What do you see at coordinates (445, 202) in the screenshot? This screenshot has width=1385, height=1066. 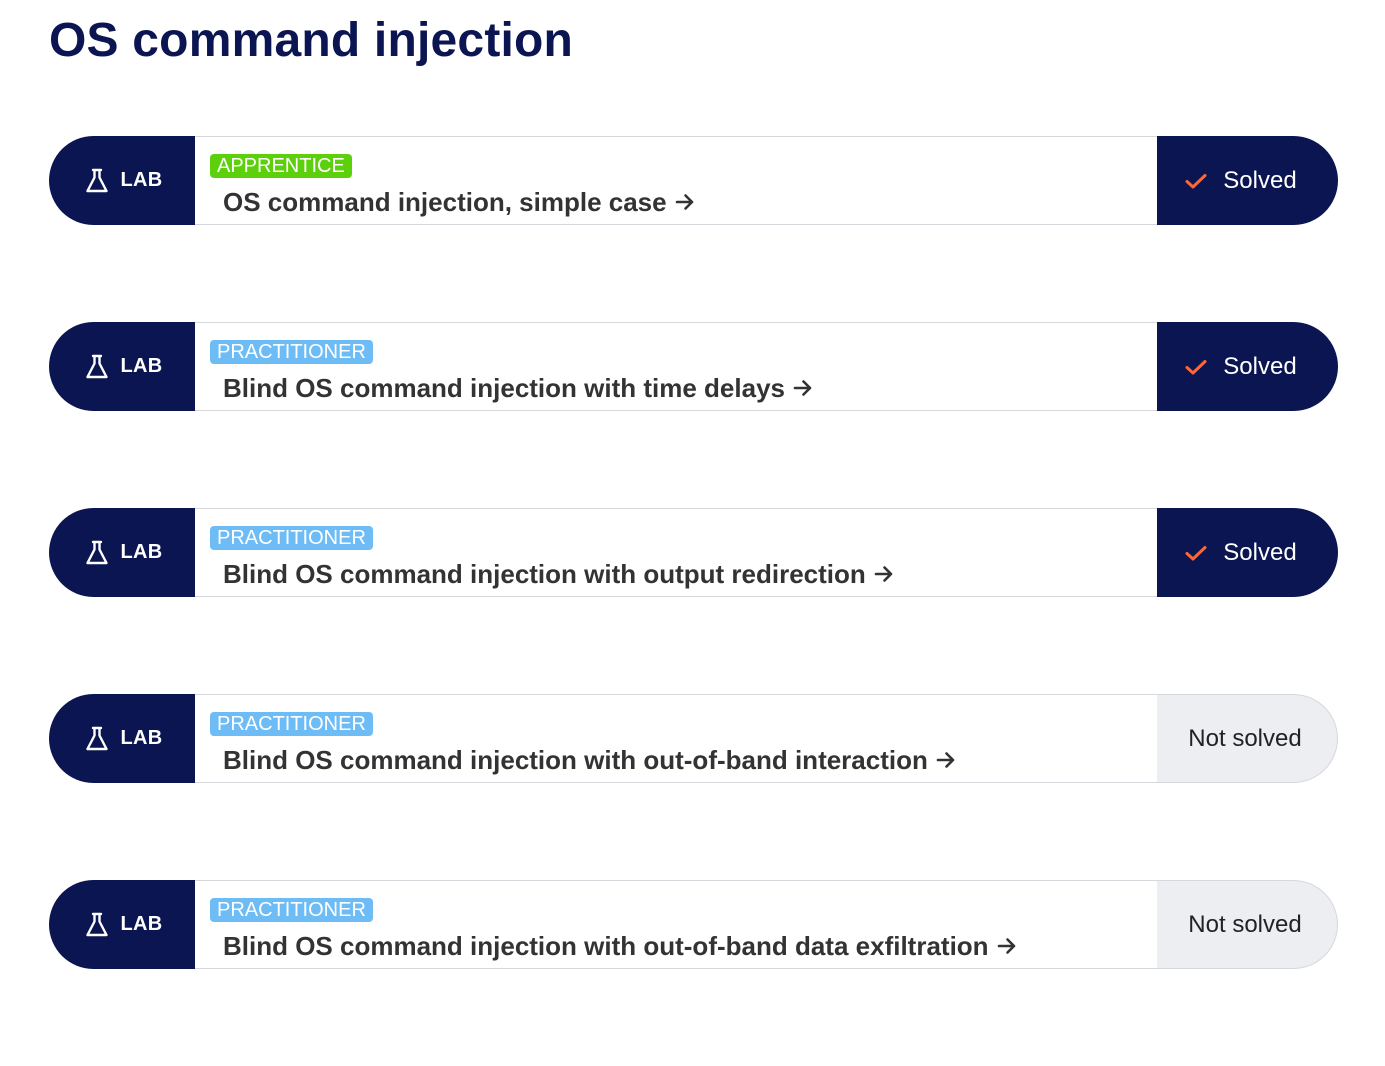 I see `lab-title: OS command injection, simple case` at bounding box center [445, 202].